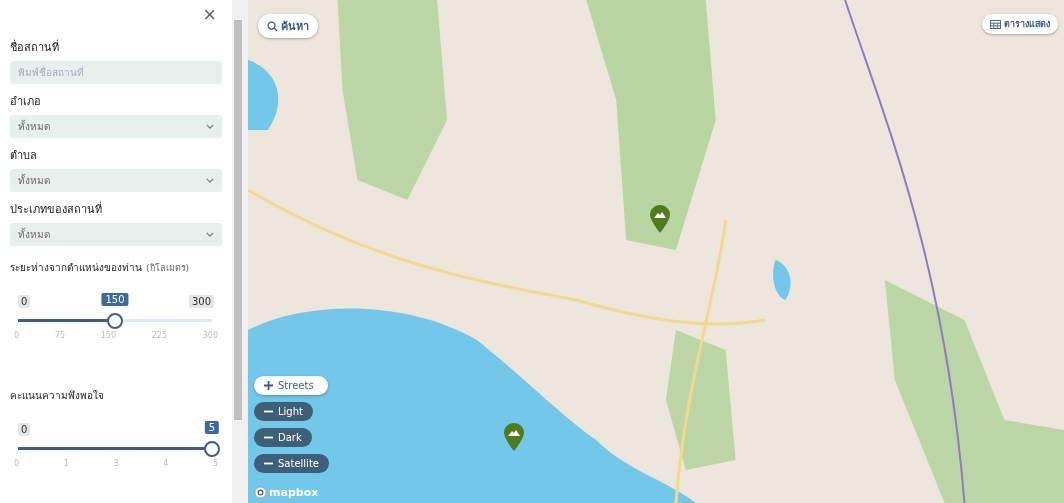  What do you see at coordinates (56, 209) in the screenshot?
I see `field-label: ประเภทของสถานที่` at bounding box center [56, 209].